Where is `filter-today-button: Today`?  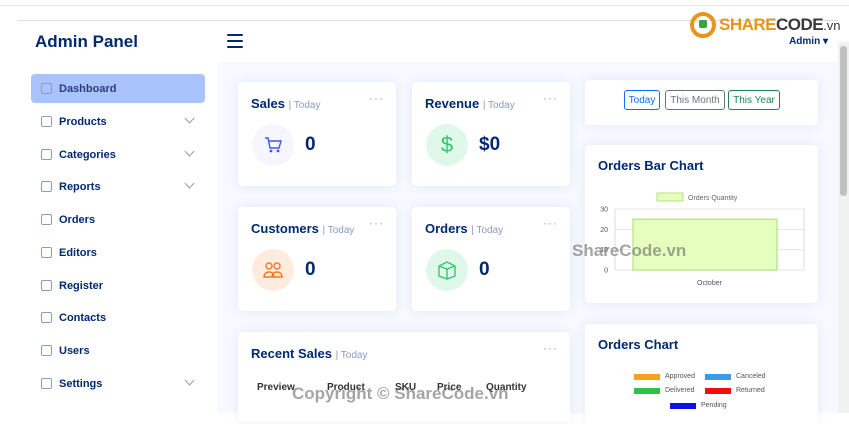
filter-today-button: Today is located at coordinates (642, 100).